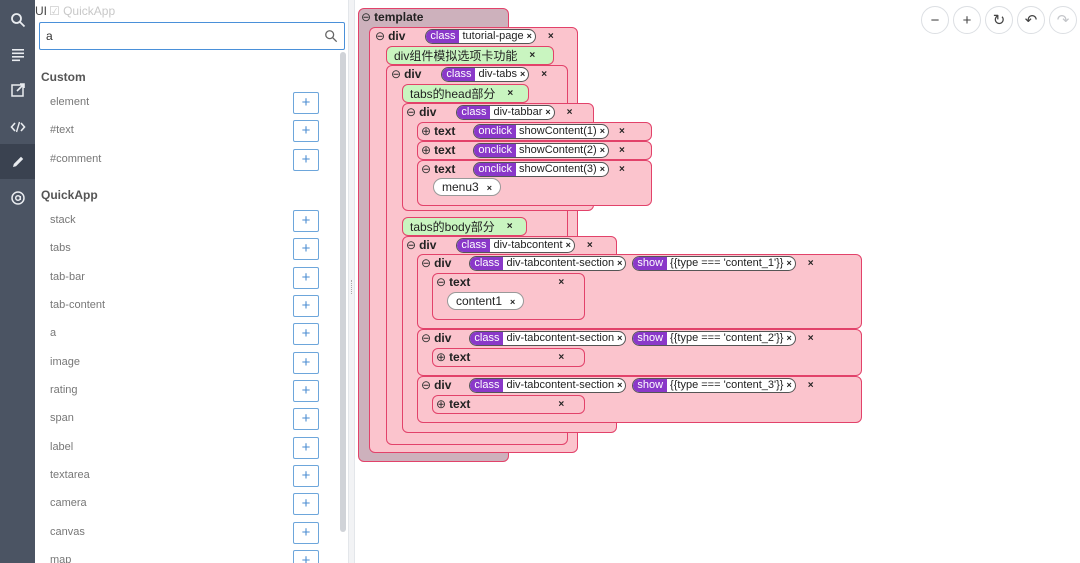  I want to click on palette-item: element +, so click(185, 103).